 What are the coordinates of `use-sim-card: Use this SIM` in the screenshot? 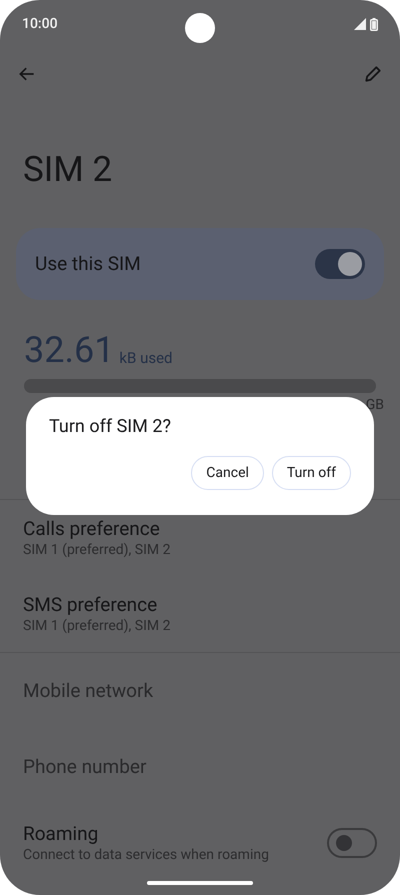 It's located at (200, 264).